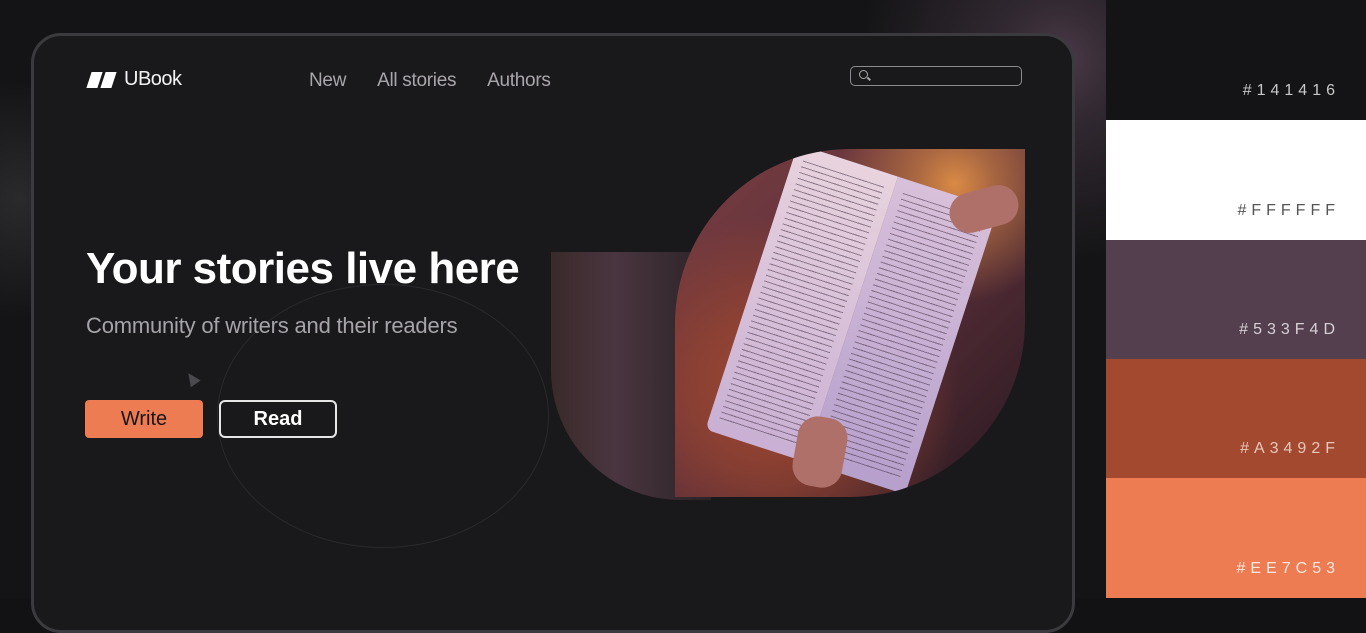 The width and height of the screenshot is (1366, 633). I want to click on hand-illustration, so click(984, 209).